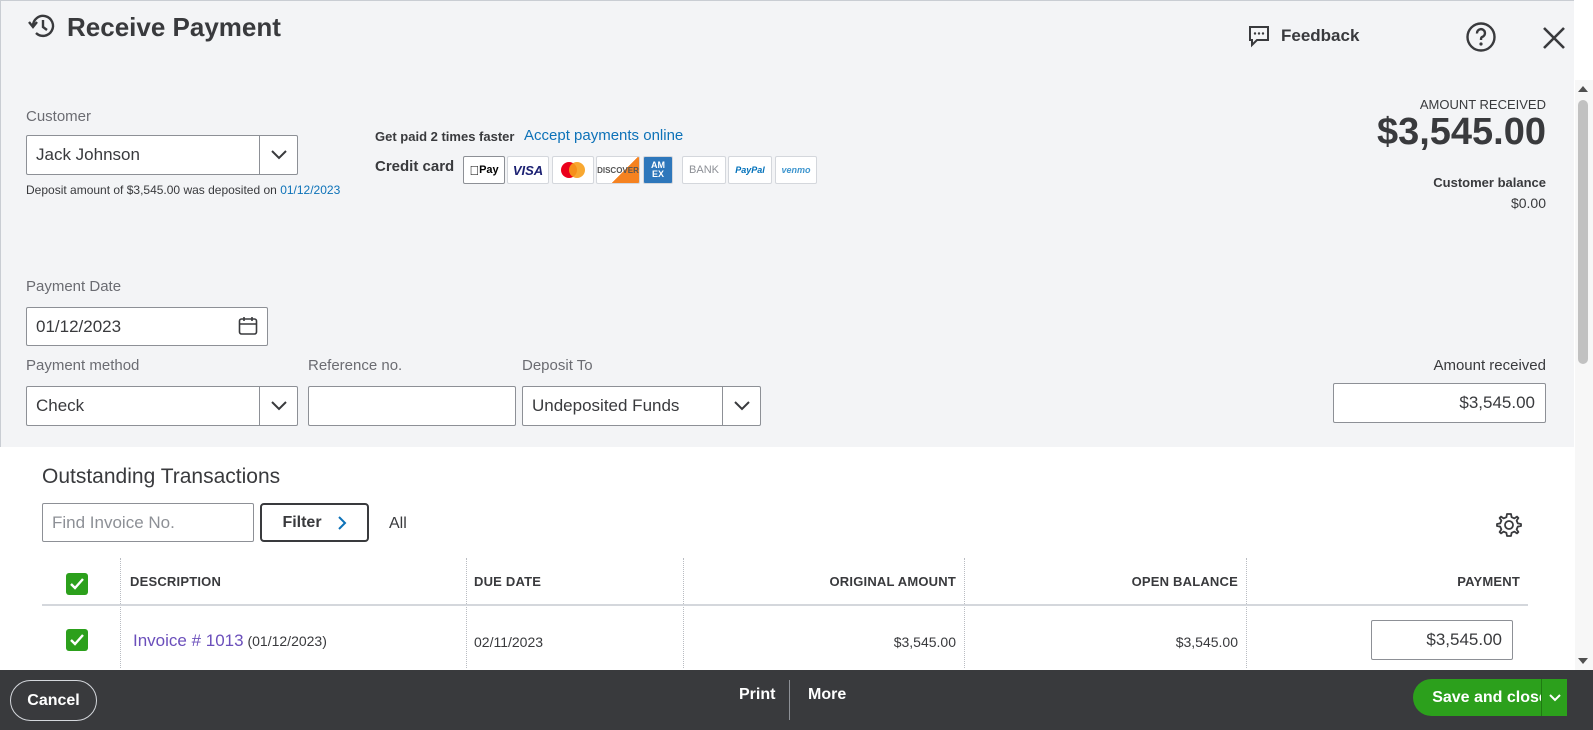  Describe the element at coordinates (1509, 525) in the screenshot. I see `gear-icon` at that location.